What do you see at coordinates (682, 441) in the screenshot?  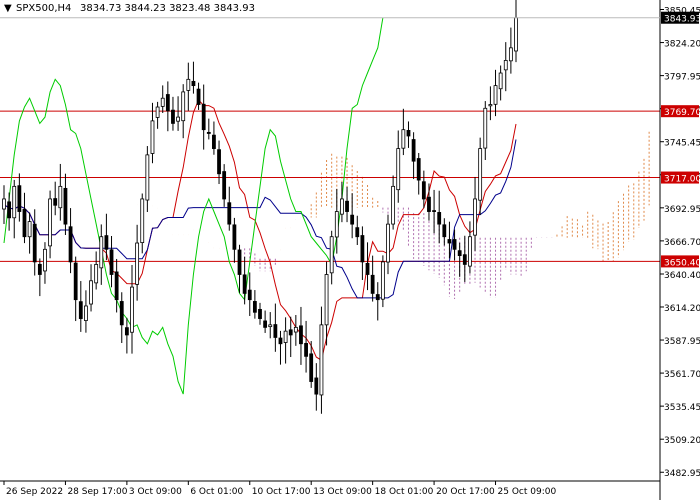 I see `y-tick-label: 3509.20` at bounding box center [682, 441].